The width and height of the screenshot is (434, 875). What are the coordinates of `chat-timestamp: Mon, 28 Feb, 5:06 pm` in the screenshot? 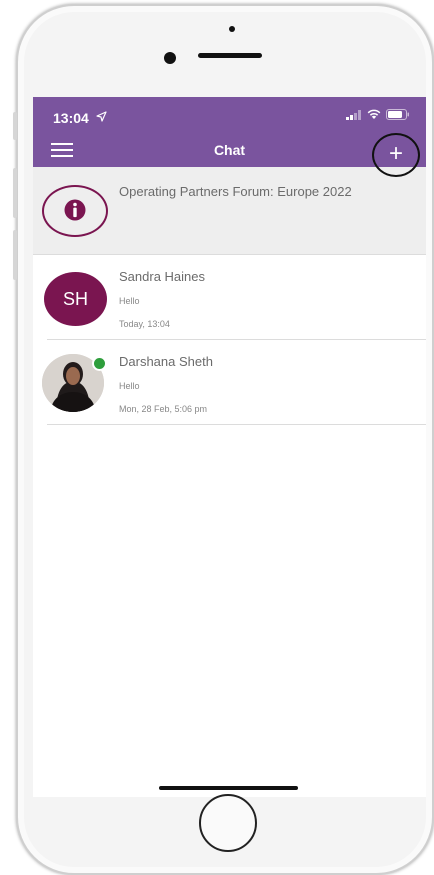 It's located at (163, 409).